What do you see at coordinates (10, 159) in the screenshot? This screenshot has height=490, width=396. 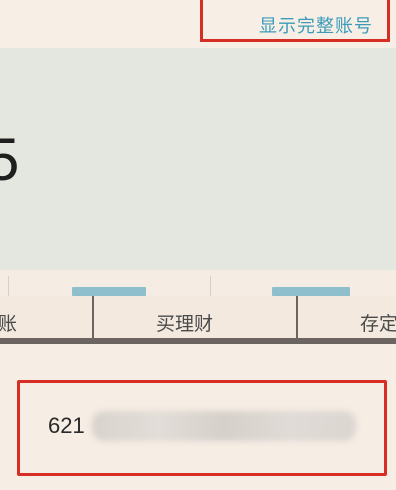 I see `balance-amount: 5` at bounding box center [10, 159].